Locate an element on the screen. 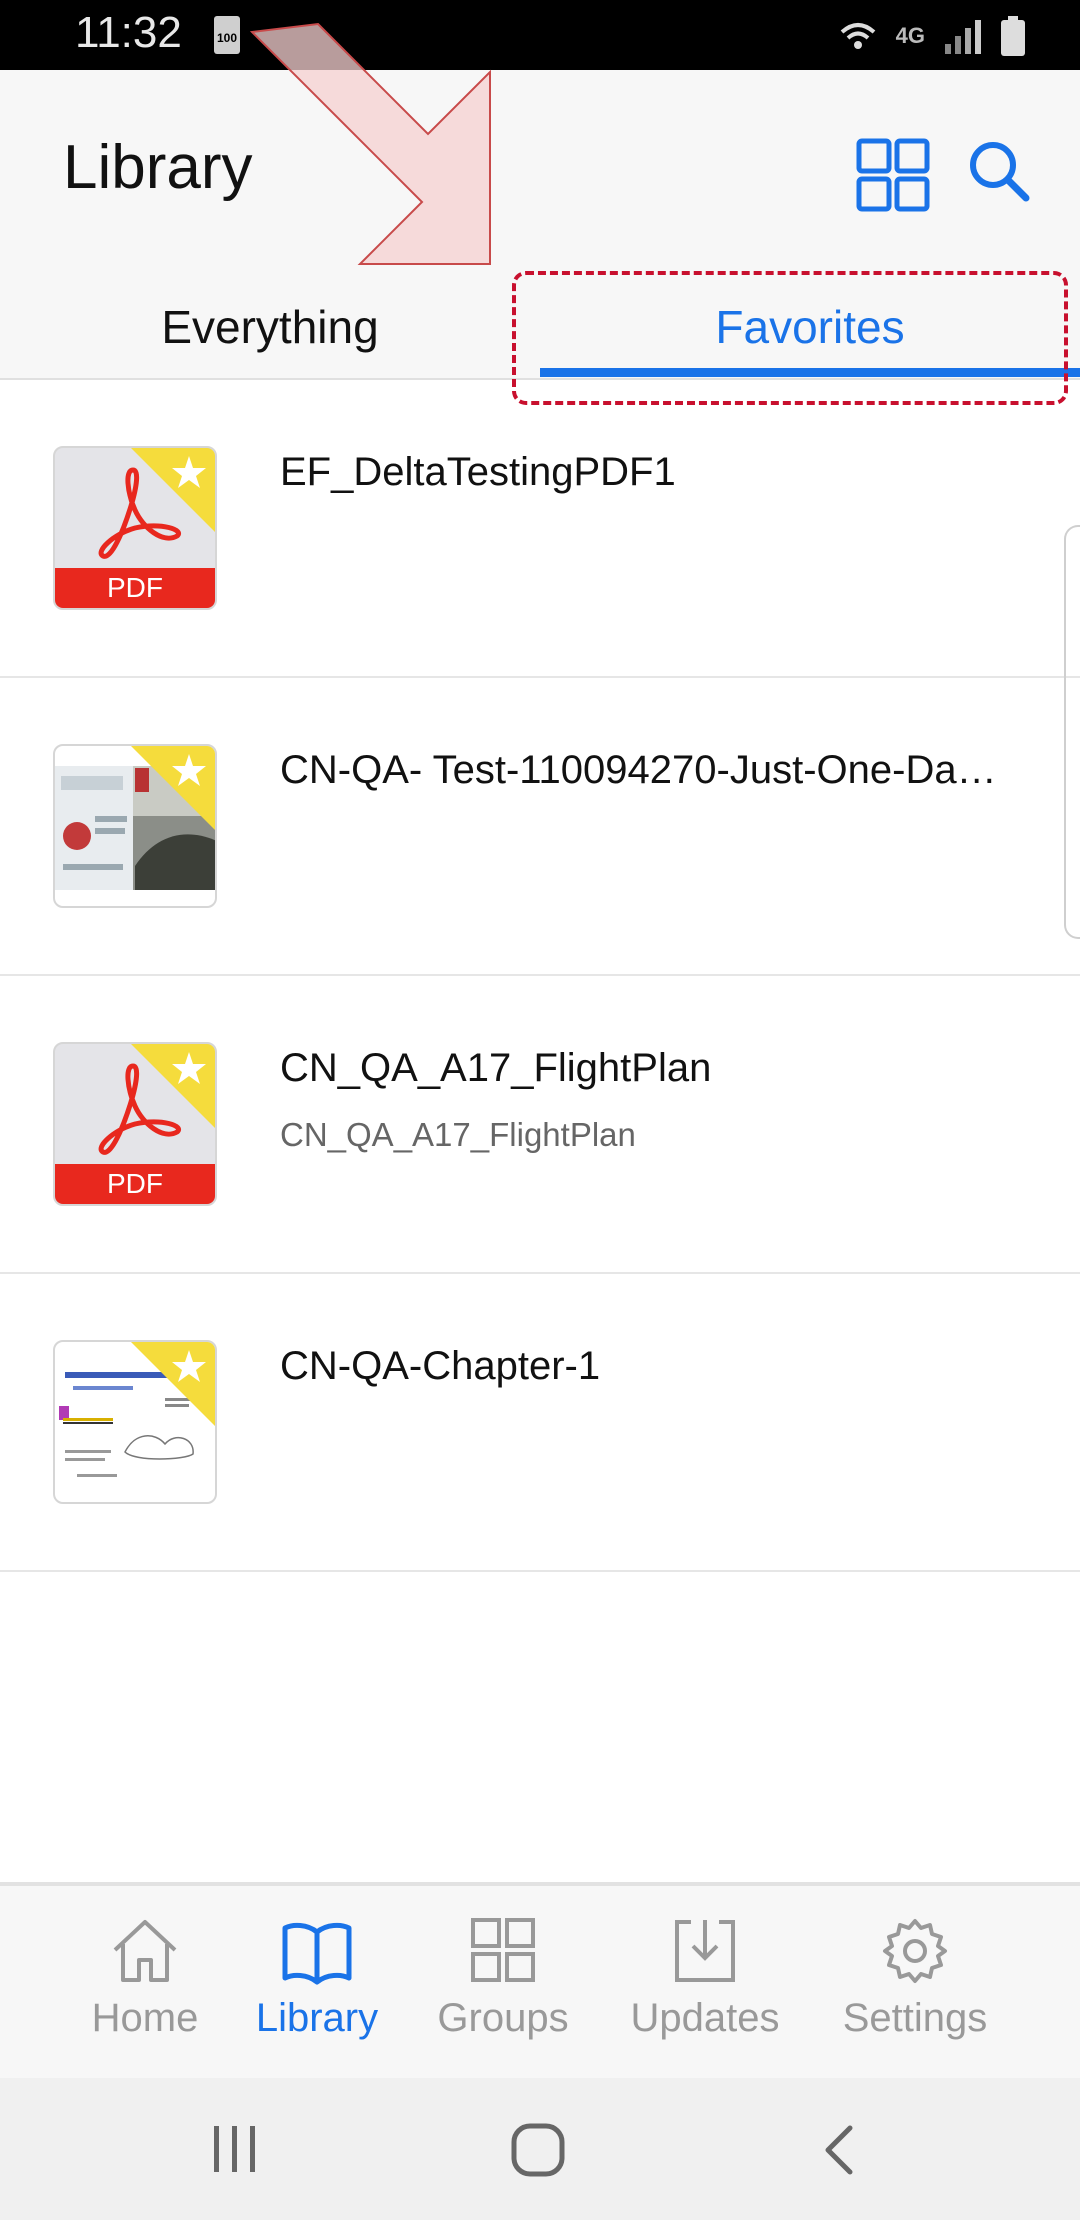 This screenshot has height=2220, width=1080. home-button-icon is located at coordinates (538, 2150).